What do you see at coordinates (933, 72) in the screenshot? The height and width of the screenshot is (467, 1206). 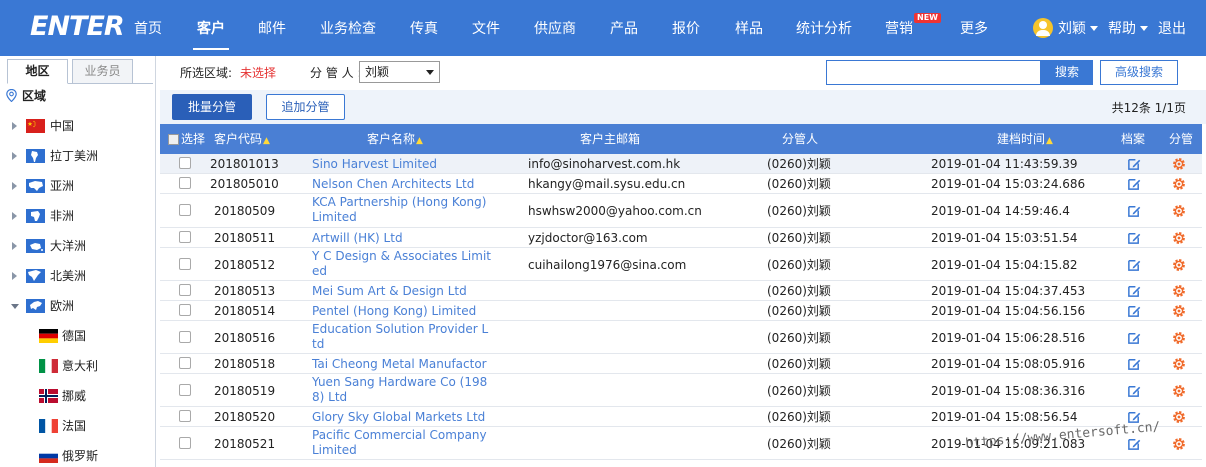 I see `search-input` at bounding box center [933, 72].